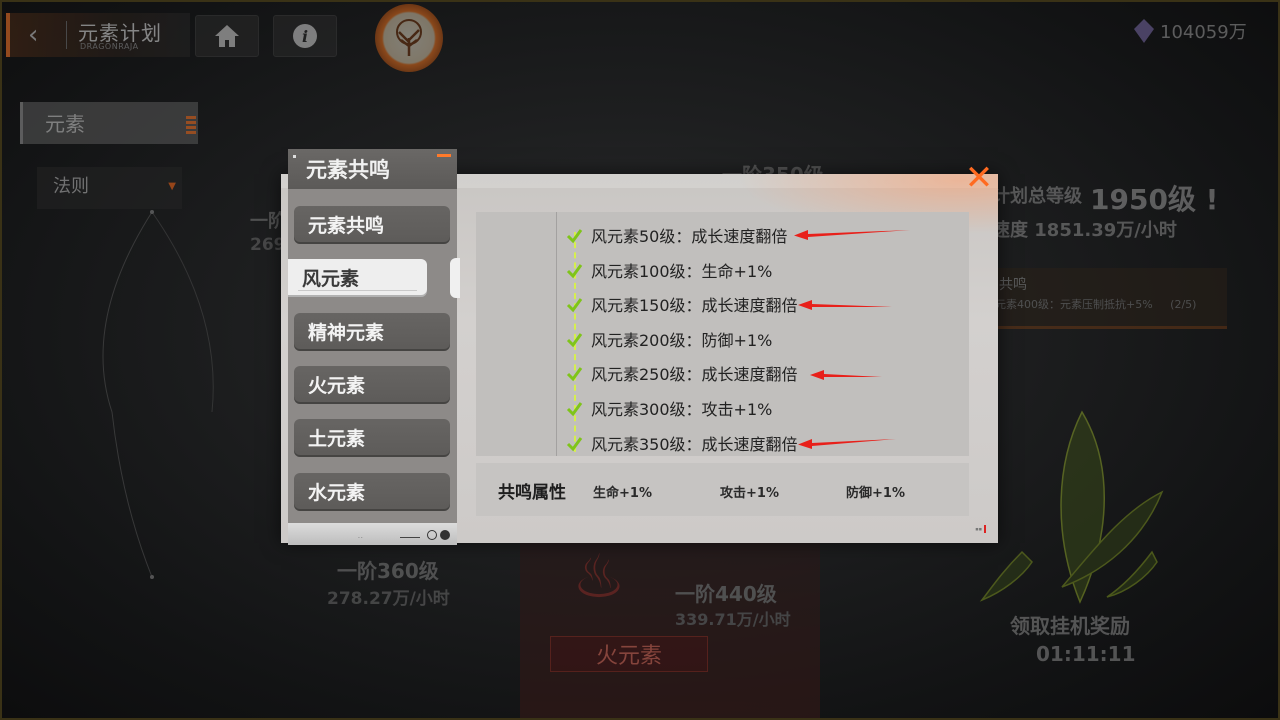 This screenshot has height=720, width=1280. Describe the element at coordinates (1074, 304) in the screenshot. I see `resonance-summary-text: 元素400级：元素压制抵抗+5%` at that location.